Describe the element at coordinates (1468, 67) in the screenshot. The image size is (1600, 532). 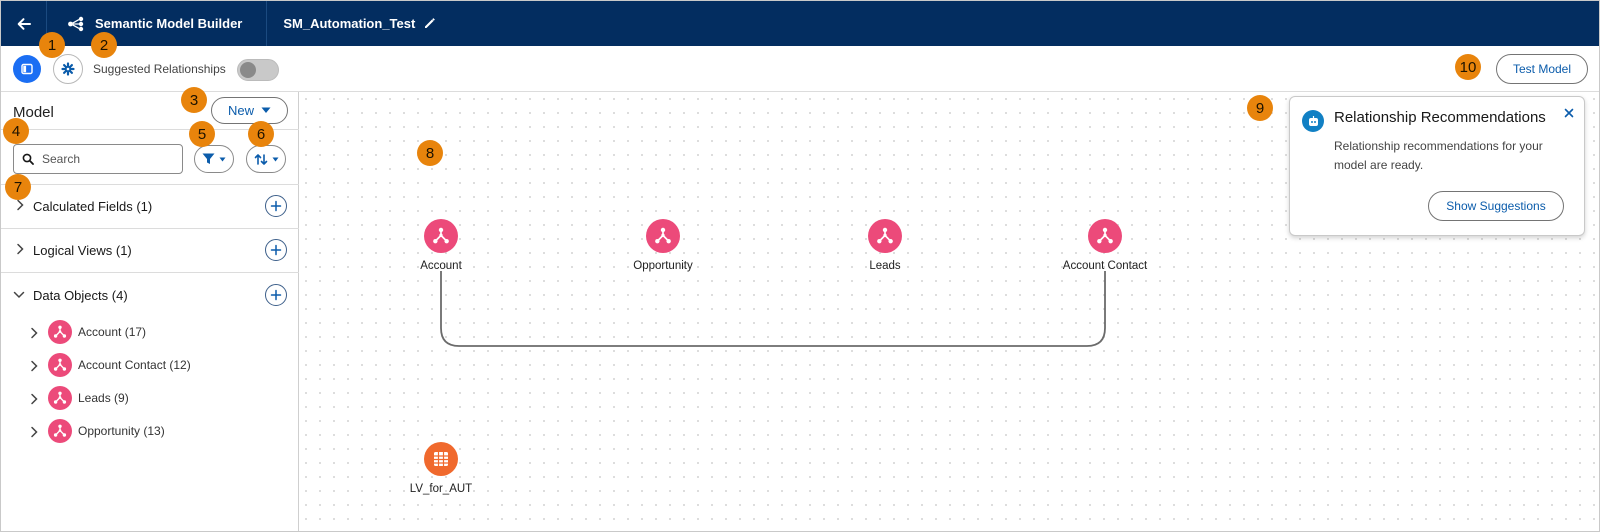
I see `callout-badge: 10` at that location.